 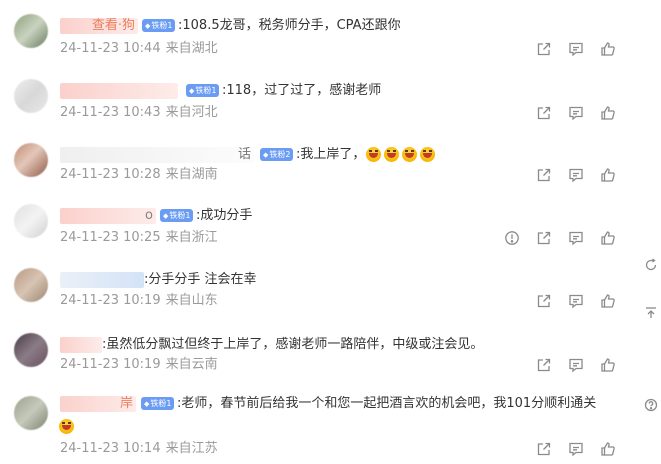 What do you see at coordinates (110, 112) in the screenshot?
I see `comment-time: 24-11-23 10:43` at bounding box center [110, 112].